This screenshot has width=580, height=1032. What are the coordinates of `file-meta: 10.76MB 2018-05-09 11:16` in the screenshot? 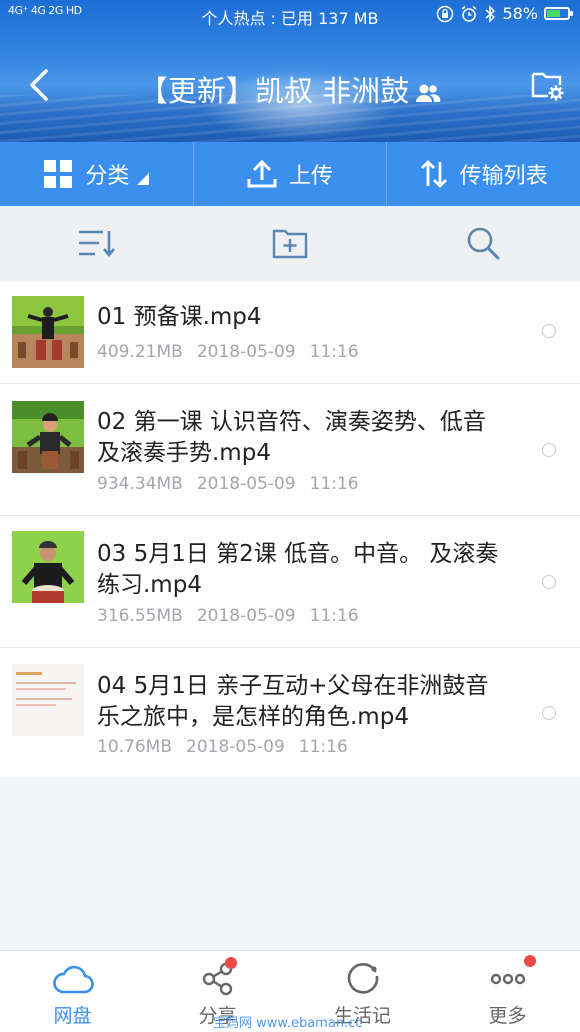 It's located at (222, 747).